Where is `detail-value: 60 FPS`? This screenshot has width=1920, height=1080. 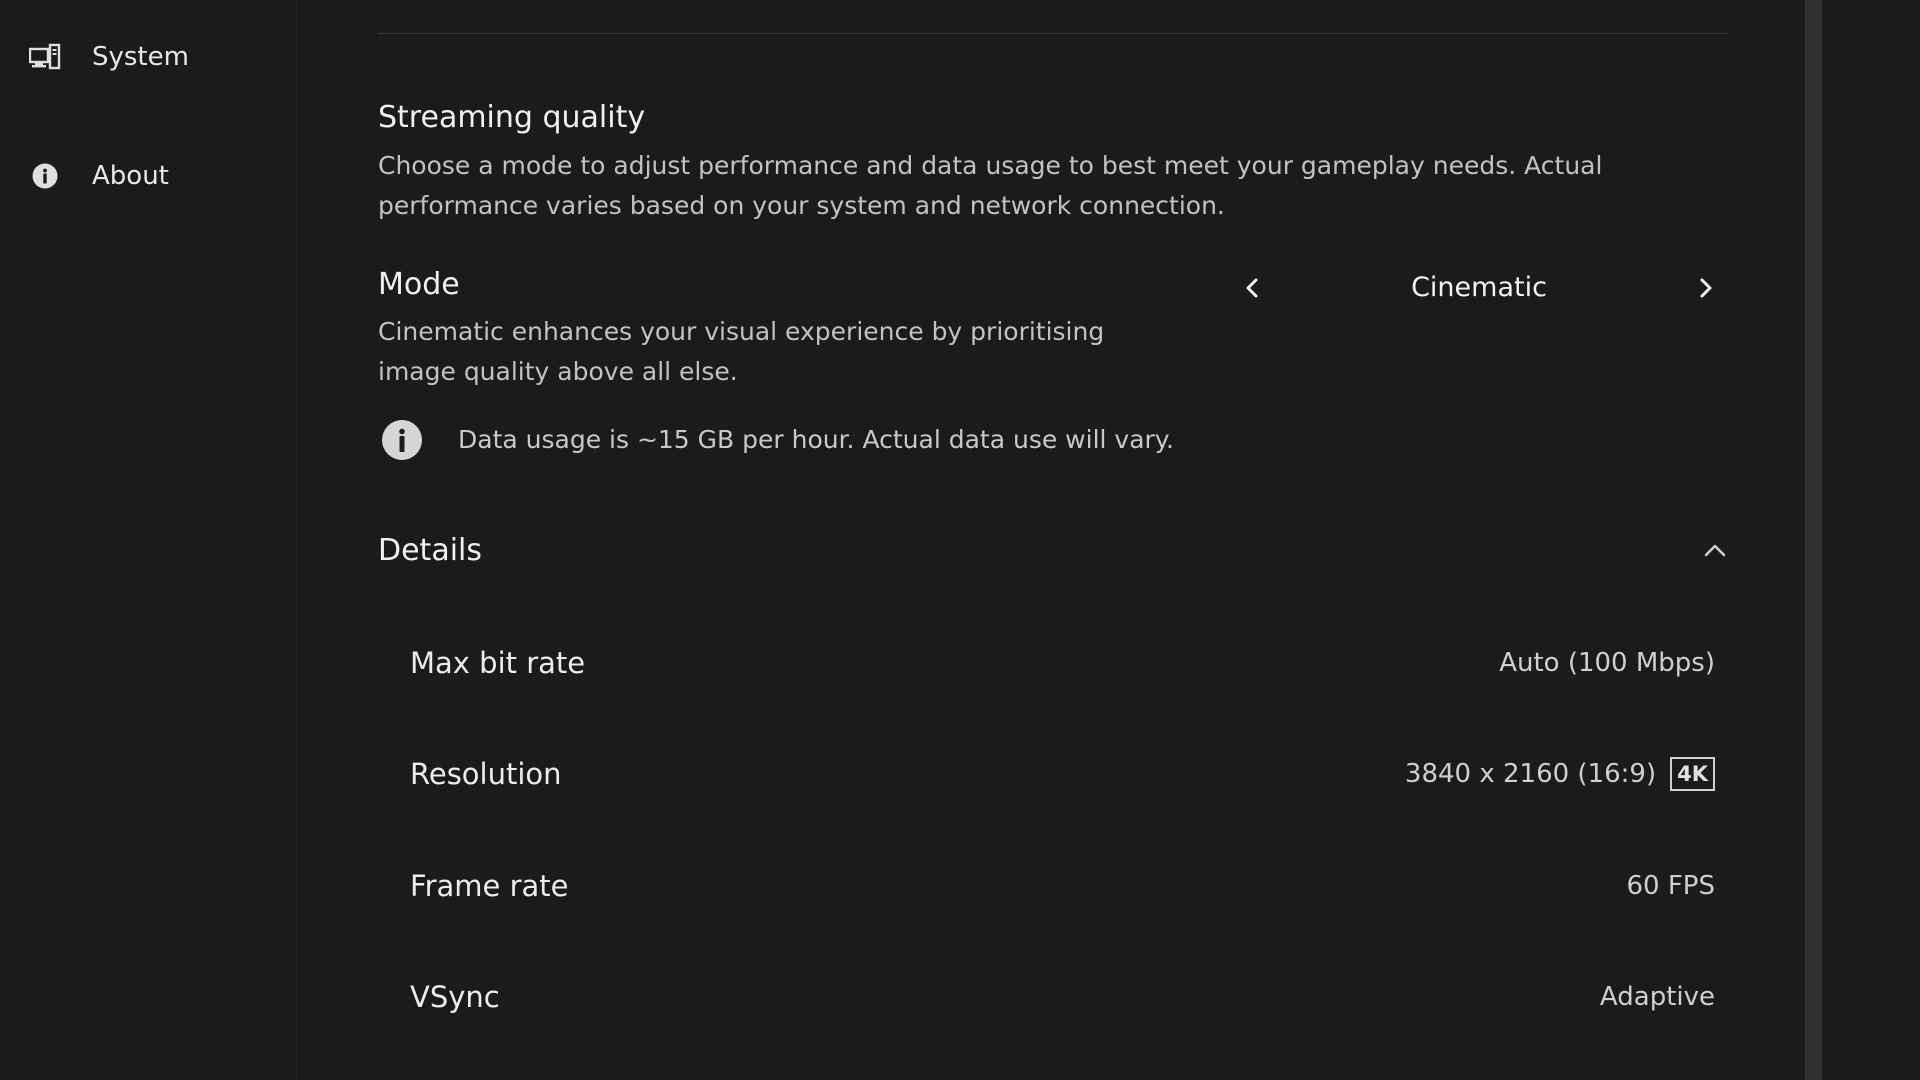 detail-value: 60 FPS is located at coordinates (1671, 886).